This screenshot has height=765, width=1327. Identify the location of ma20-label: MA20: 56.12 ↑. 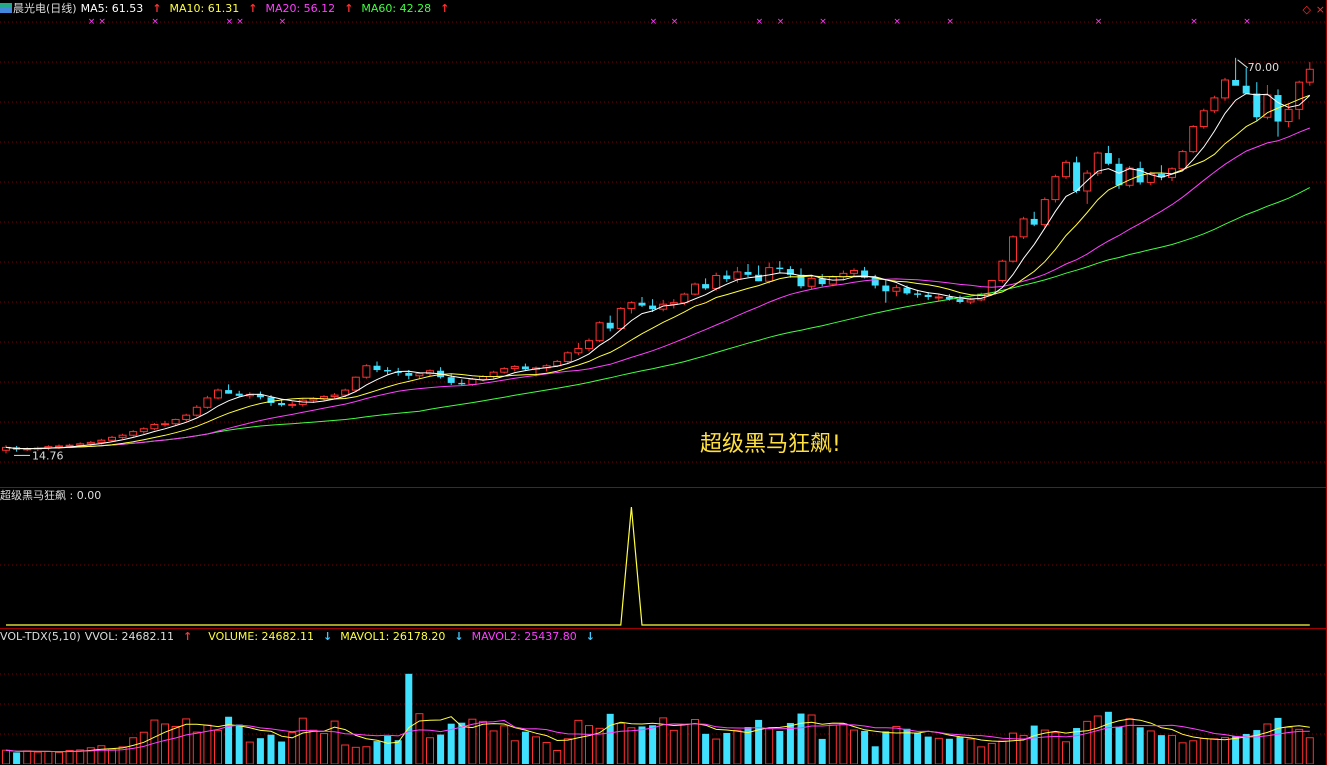
(309, 8).